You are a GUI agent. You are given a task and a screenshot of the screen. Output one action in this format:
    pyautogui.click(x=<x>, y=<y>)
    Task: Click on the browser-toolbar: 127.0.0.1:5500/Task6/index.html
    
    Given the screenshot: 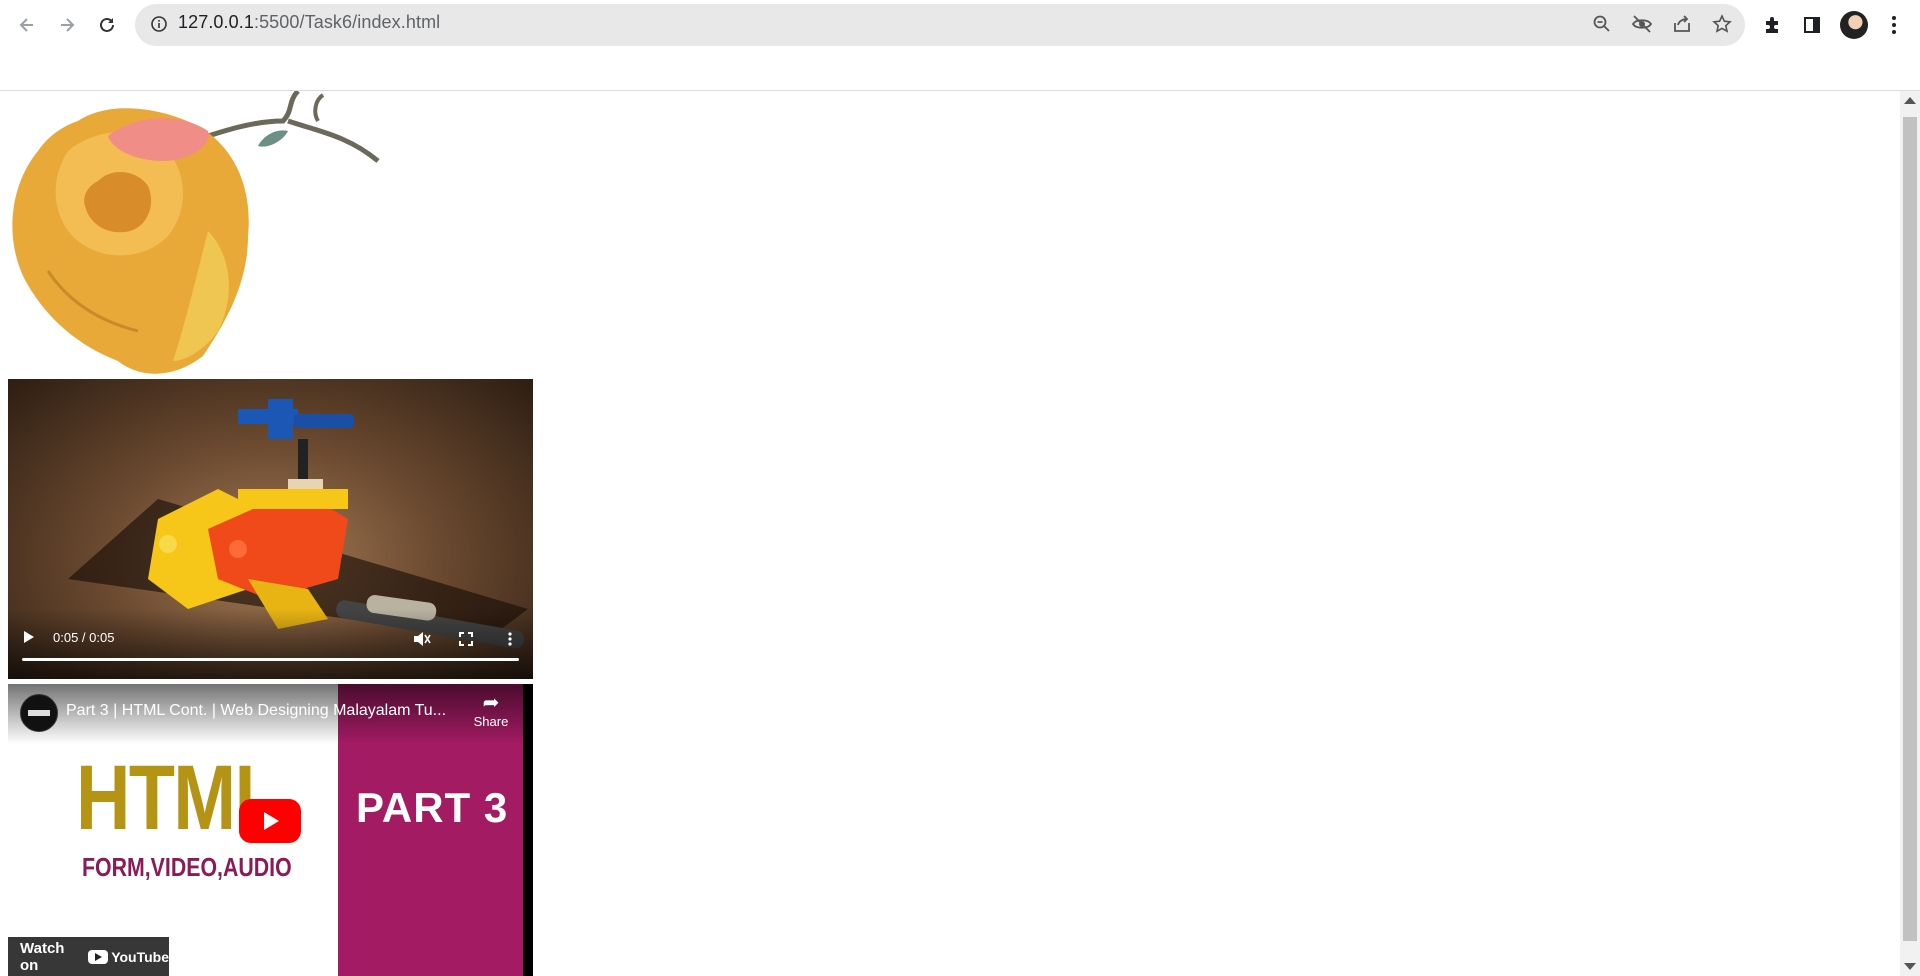 What is the action you would take?
    pyautogui.click(x=960, y=25)
    